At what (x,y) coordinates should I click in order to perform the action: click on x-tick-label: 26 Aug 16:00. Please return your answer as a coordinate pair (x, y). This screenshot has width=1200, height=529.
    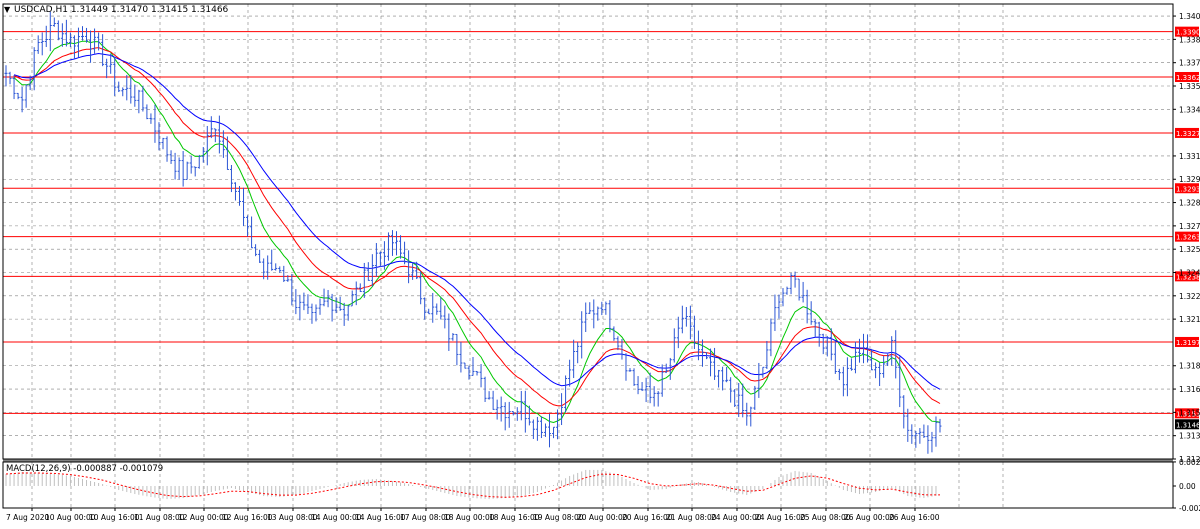
    Looking at the image, I should click on (914, 517).